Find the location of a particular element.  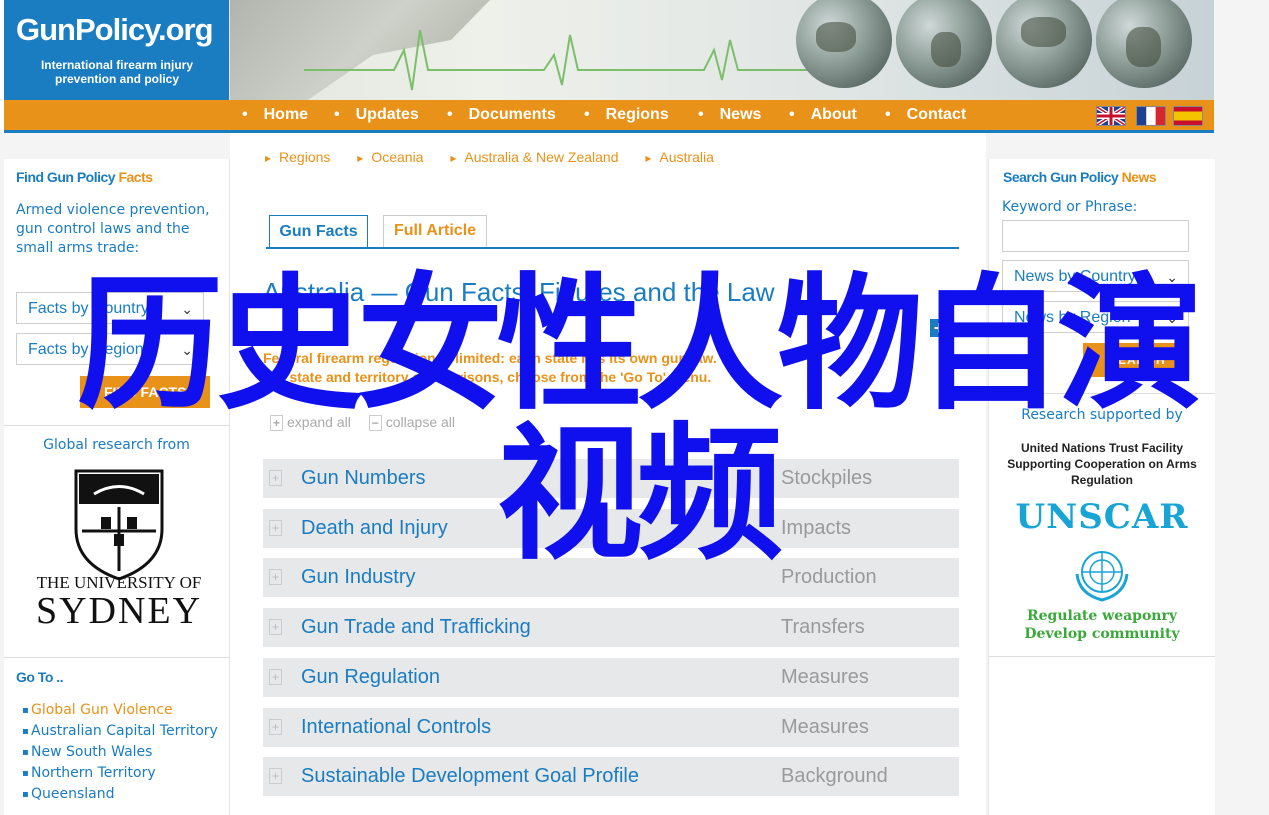

breadcrumb-item: Regions is located at coordinates (297, 157).